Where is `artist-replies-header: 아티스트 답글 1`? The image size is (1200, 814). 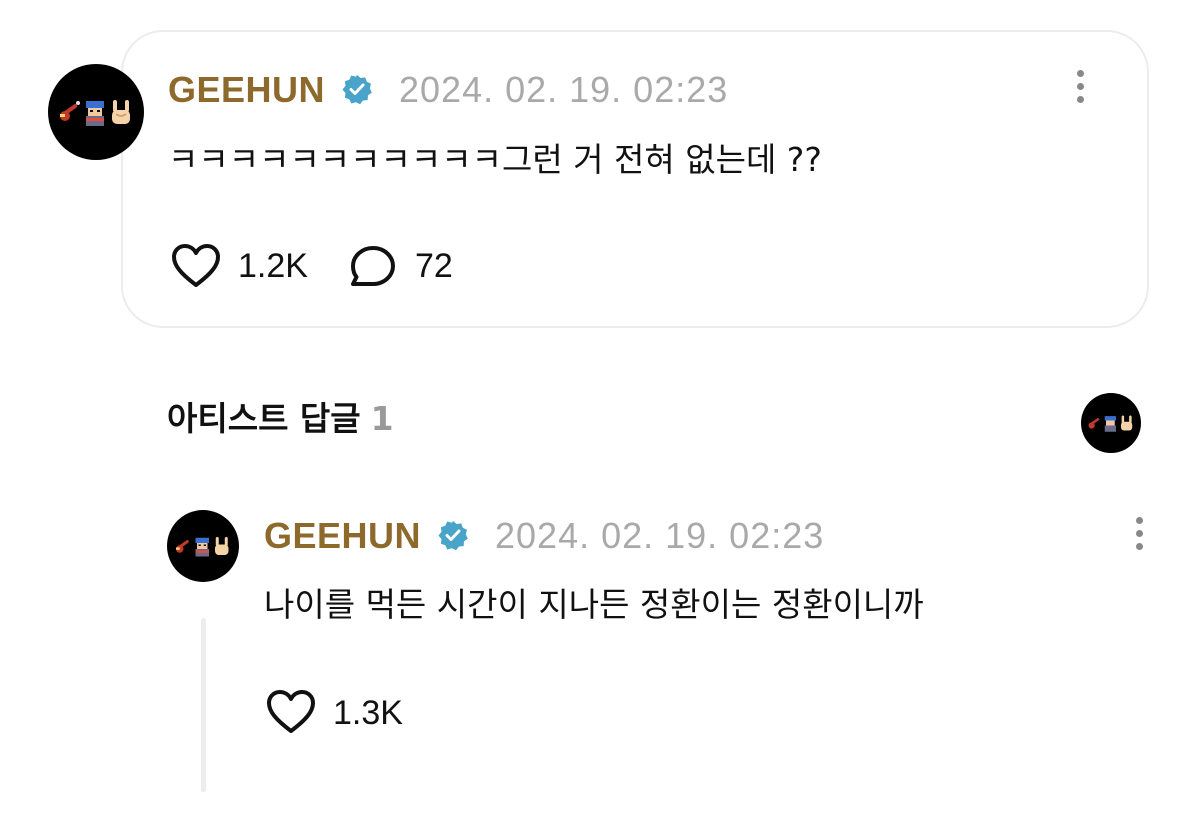 artist-replies-header: 아티스트 답글 1 is located at coordinates (280, 418).